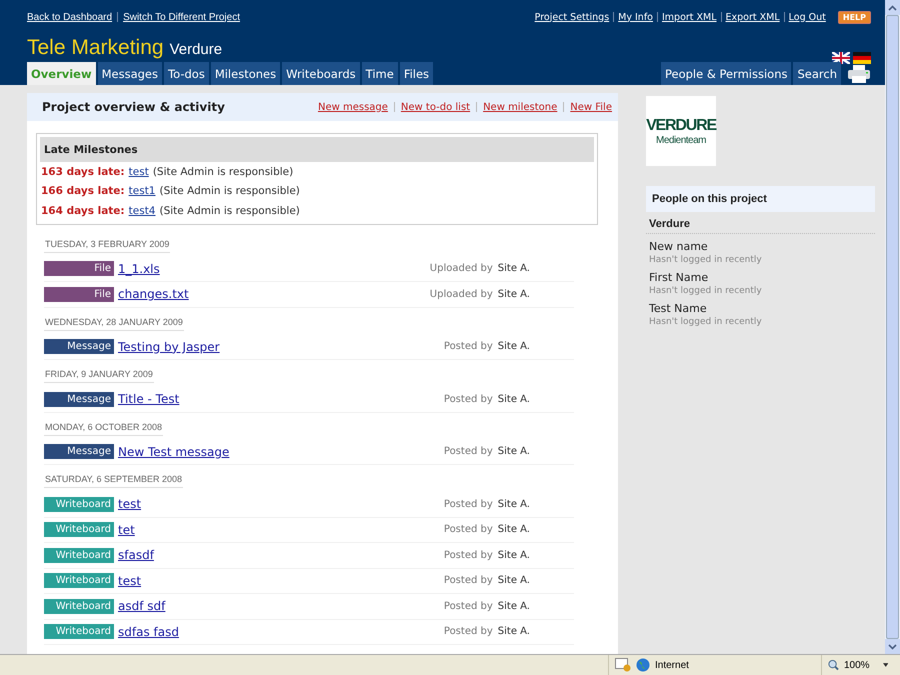  I want to click on action-link: New message, so click(353, 107).